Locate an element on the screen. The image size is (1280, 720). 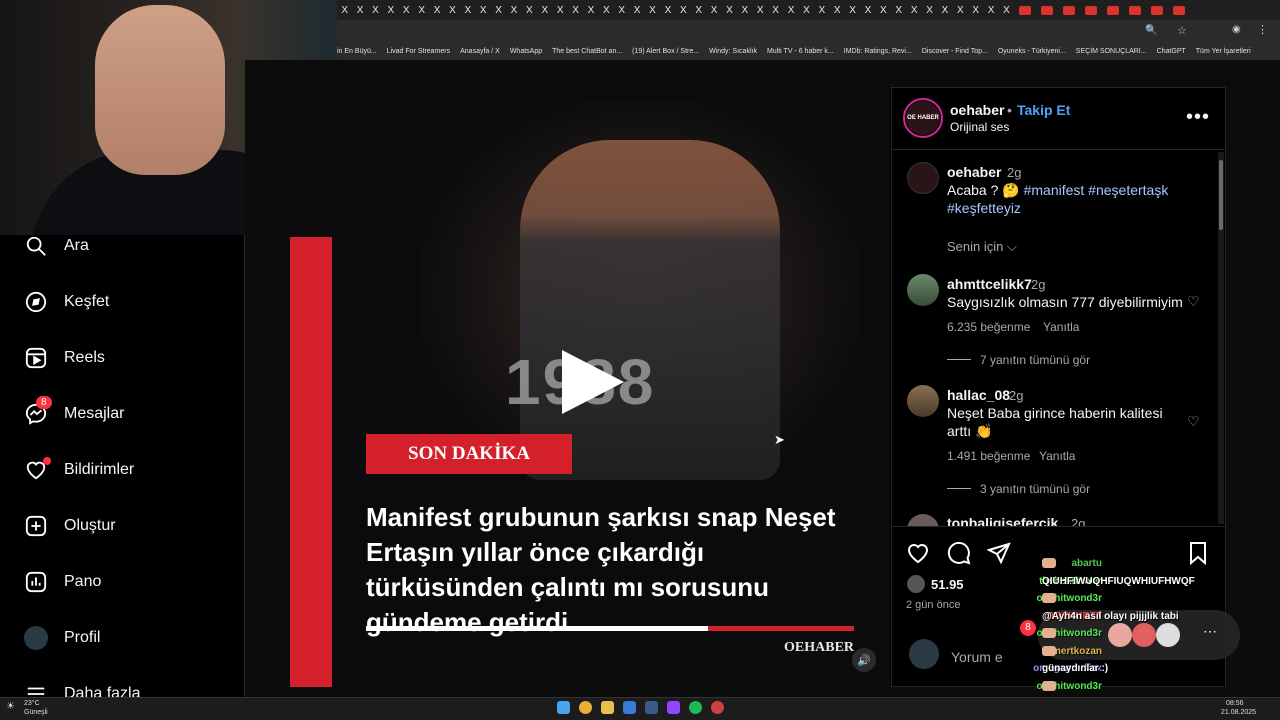
caption-avatar is located at coordinates (923, 178).